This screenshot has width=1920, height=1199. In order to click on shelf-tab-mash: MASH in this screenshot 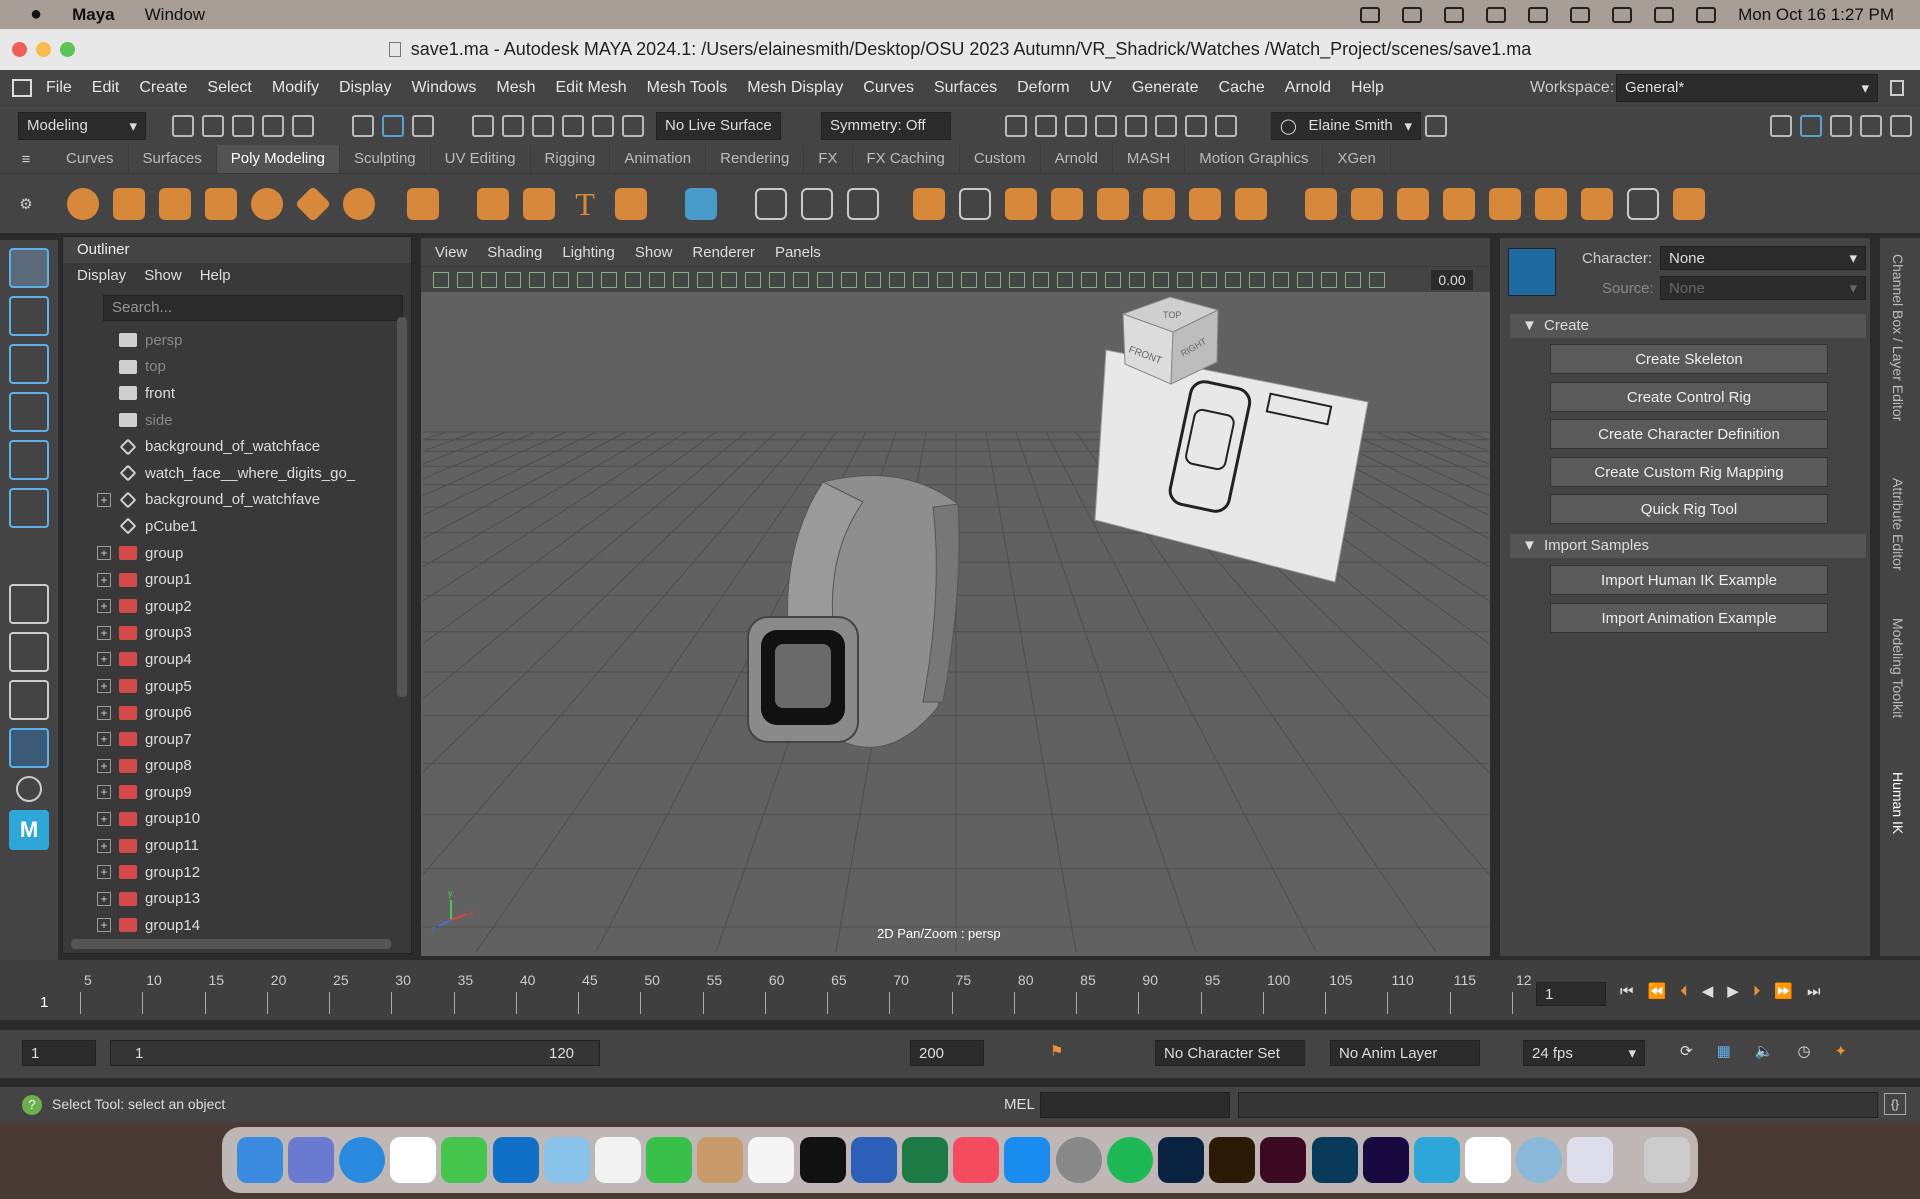, I will do `click(1149, 159)`.